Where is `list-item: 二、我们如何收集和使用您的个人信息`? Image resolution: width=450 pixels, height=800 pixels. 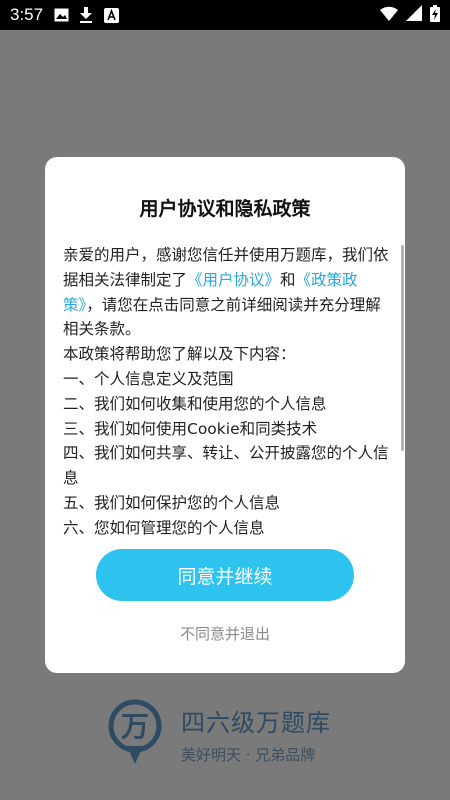 list-item: 二、我们如何收集和使用您的个人信息 is located at coordinates (195, 403).